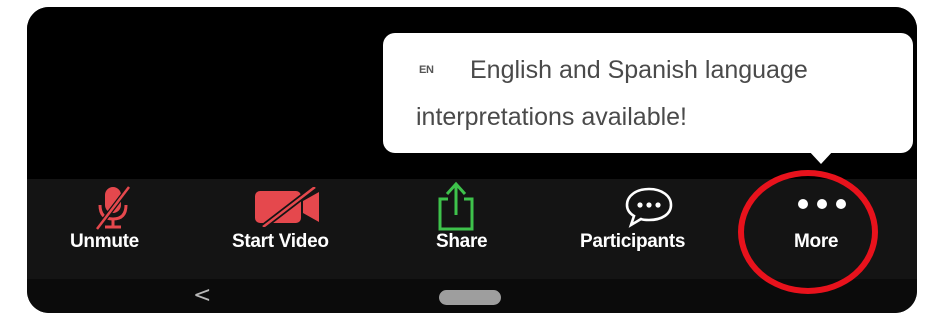  What do you see at coordinates (808, 232) in the screenshot?
I see `highlight-circle-annotation` at bounding box center [808, 232].